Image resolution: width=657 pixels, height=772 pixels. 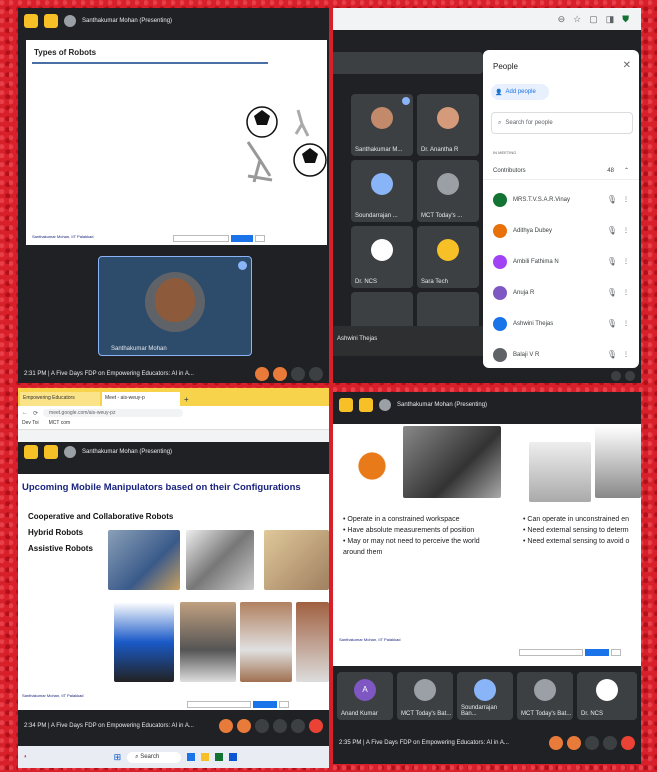 What do you see at coordinates (610, 19) in the screenshot?
I see `window-icon: ◨` at bounding box center [610, 19].